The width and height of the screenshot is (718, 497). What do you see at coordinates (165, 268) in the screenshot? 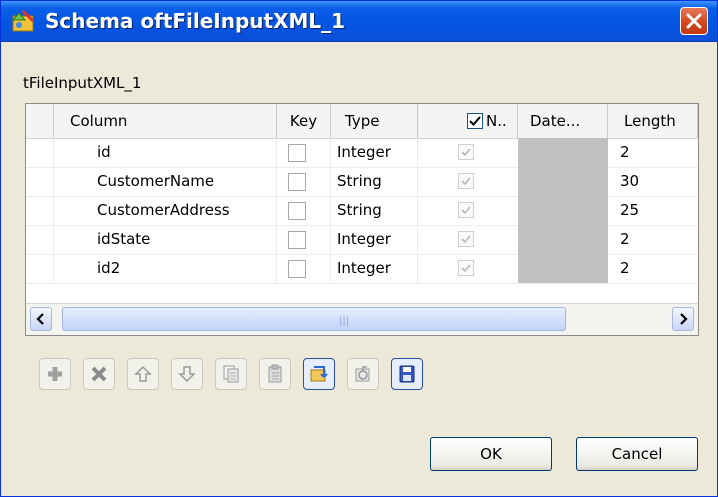
I see `column-name-cell: id2` at bounding box center [165, 268].